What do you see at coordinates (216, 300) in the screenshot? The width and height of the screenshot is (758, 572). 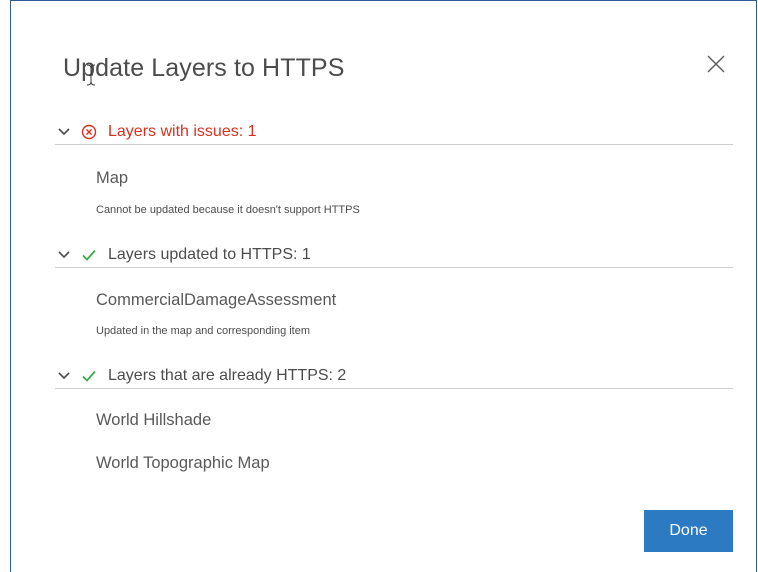 I see `layer-item-name: CommercialDamageAssessment` at bounding box center [216, 300].